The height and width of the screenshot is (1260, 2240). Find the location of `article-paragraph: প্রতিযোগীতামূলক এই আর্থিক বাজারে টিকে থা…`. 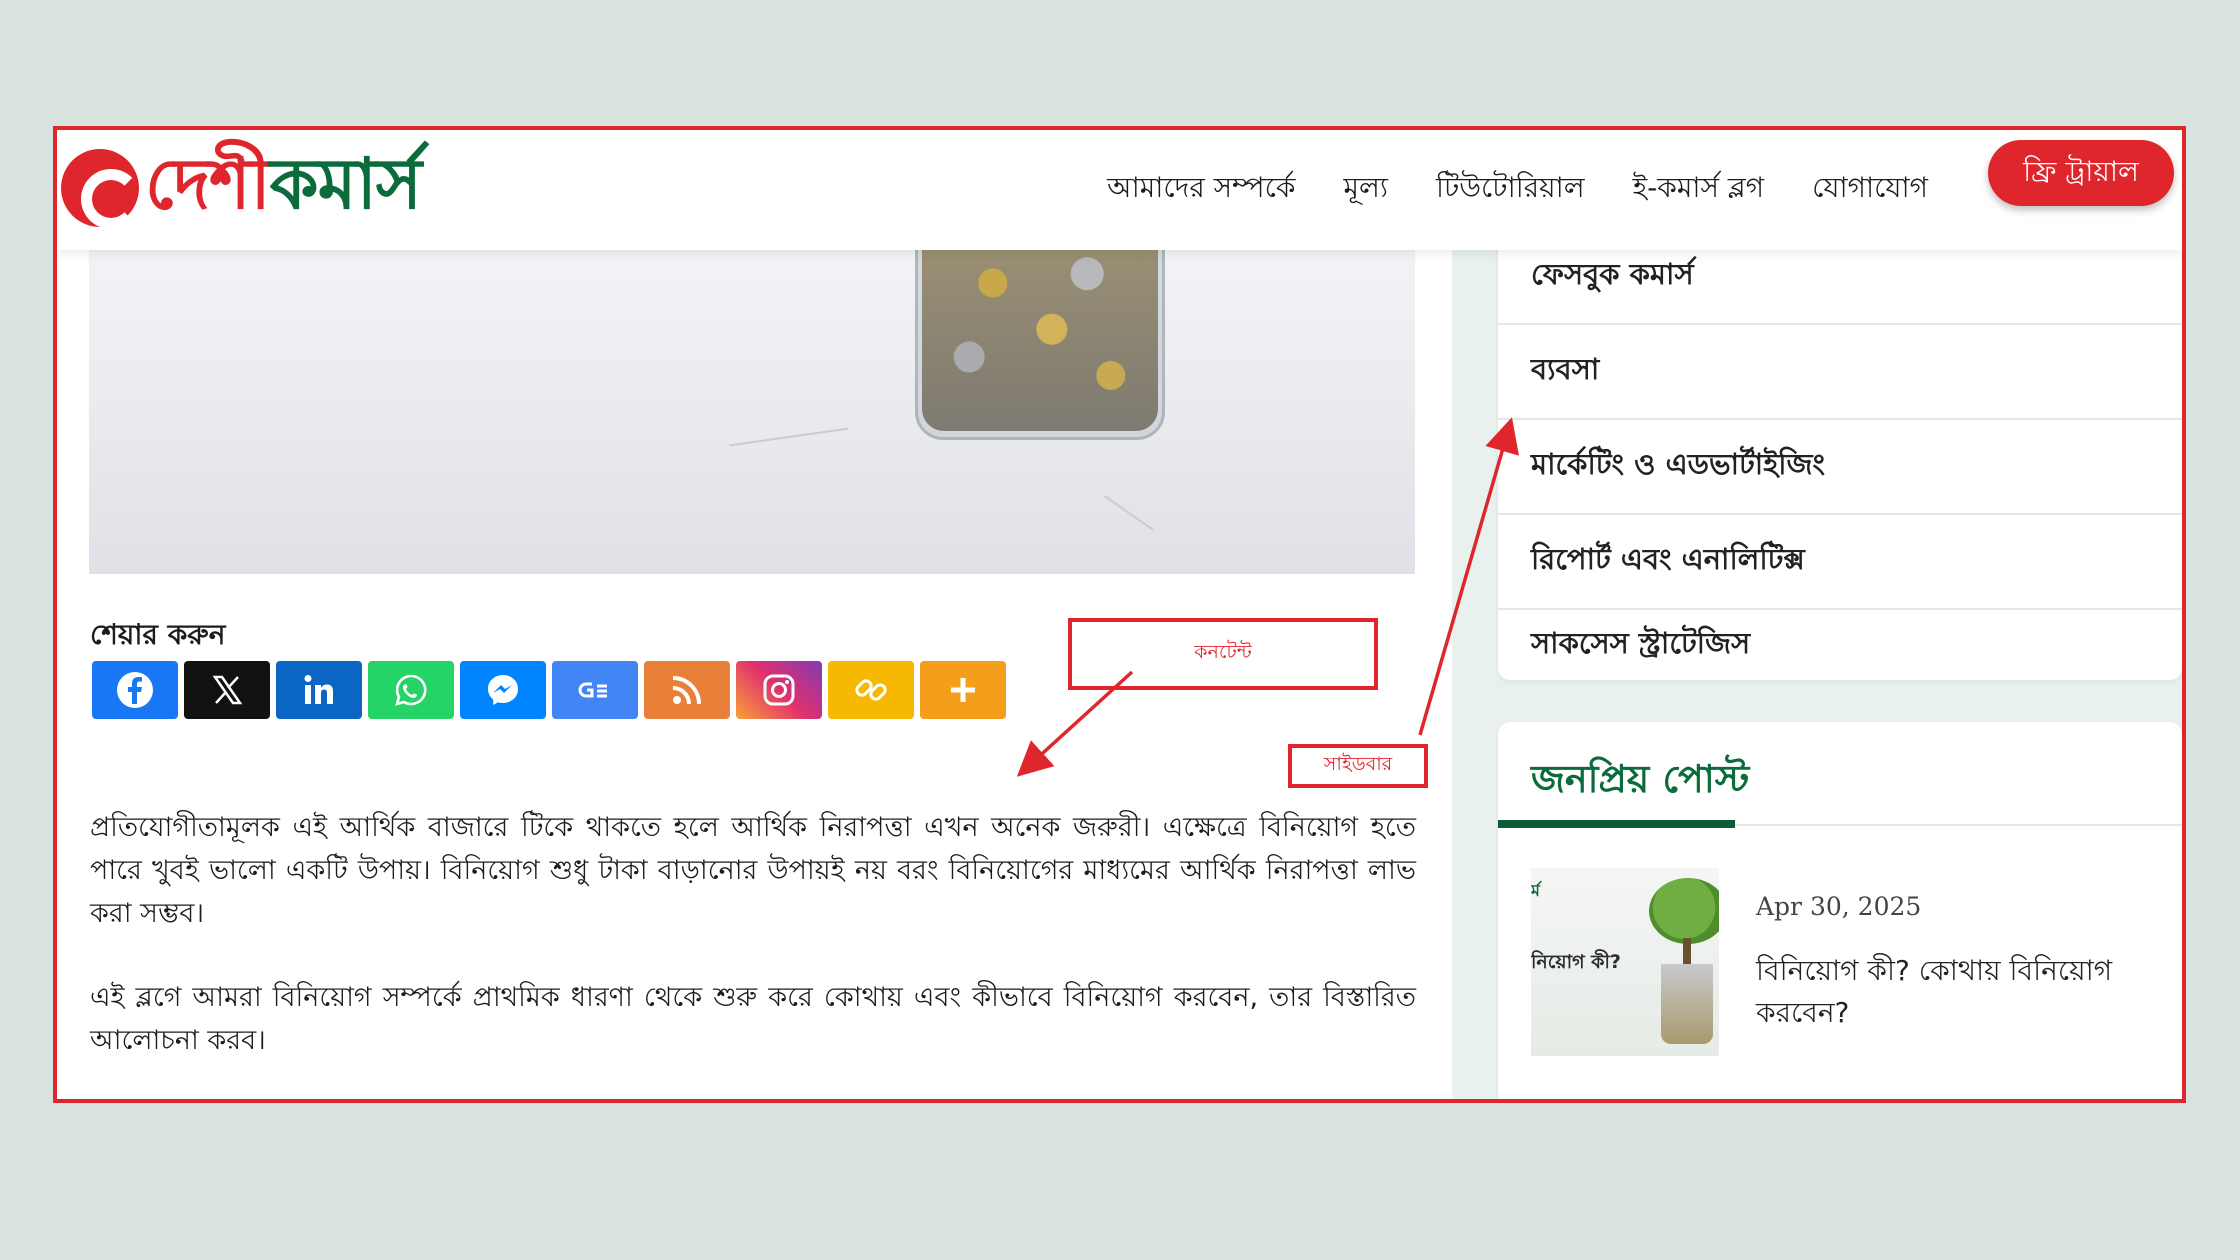

article-paragraph: প্রতিযোগীতামূলক এই আর্থিক বাজারে টিকে থা… is located at coordinates (753, 870).